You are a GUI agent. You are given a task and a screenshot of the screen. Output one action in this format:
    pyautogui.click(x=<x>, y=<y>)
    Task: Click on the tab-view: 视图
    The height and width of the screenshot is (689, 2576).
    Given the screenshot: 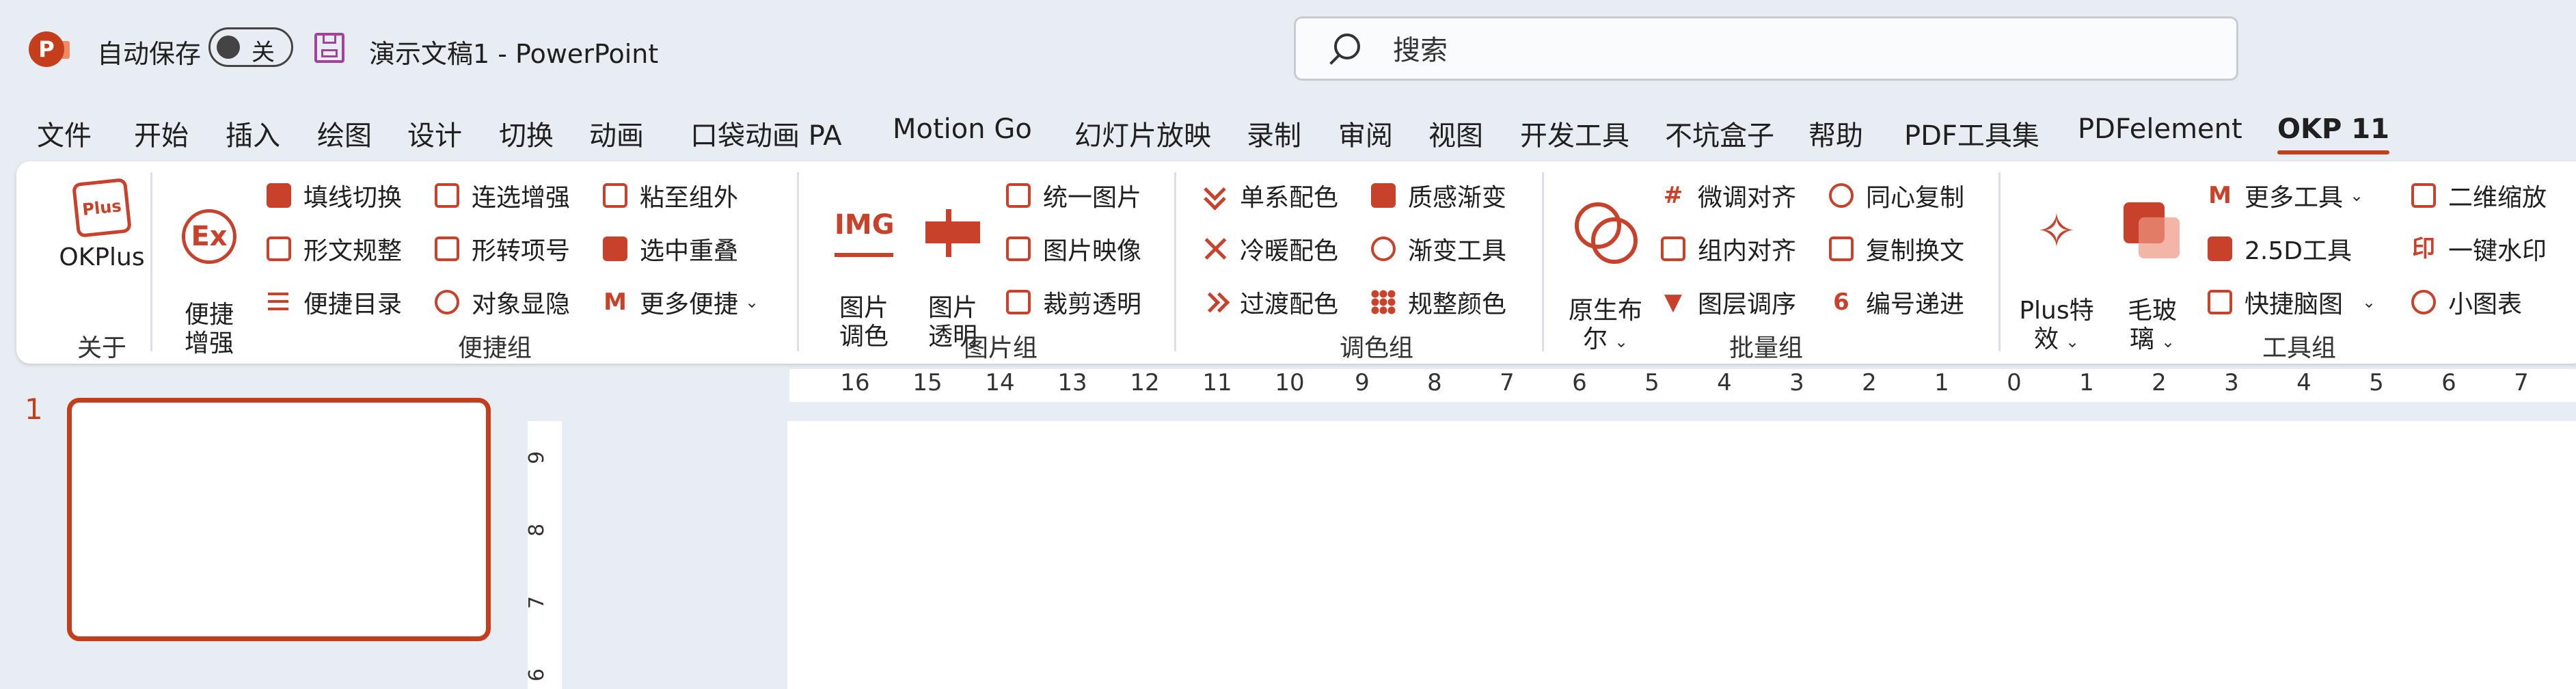 What is the action you would take?
    pyautogui.click(x=1456, y=133)
    